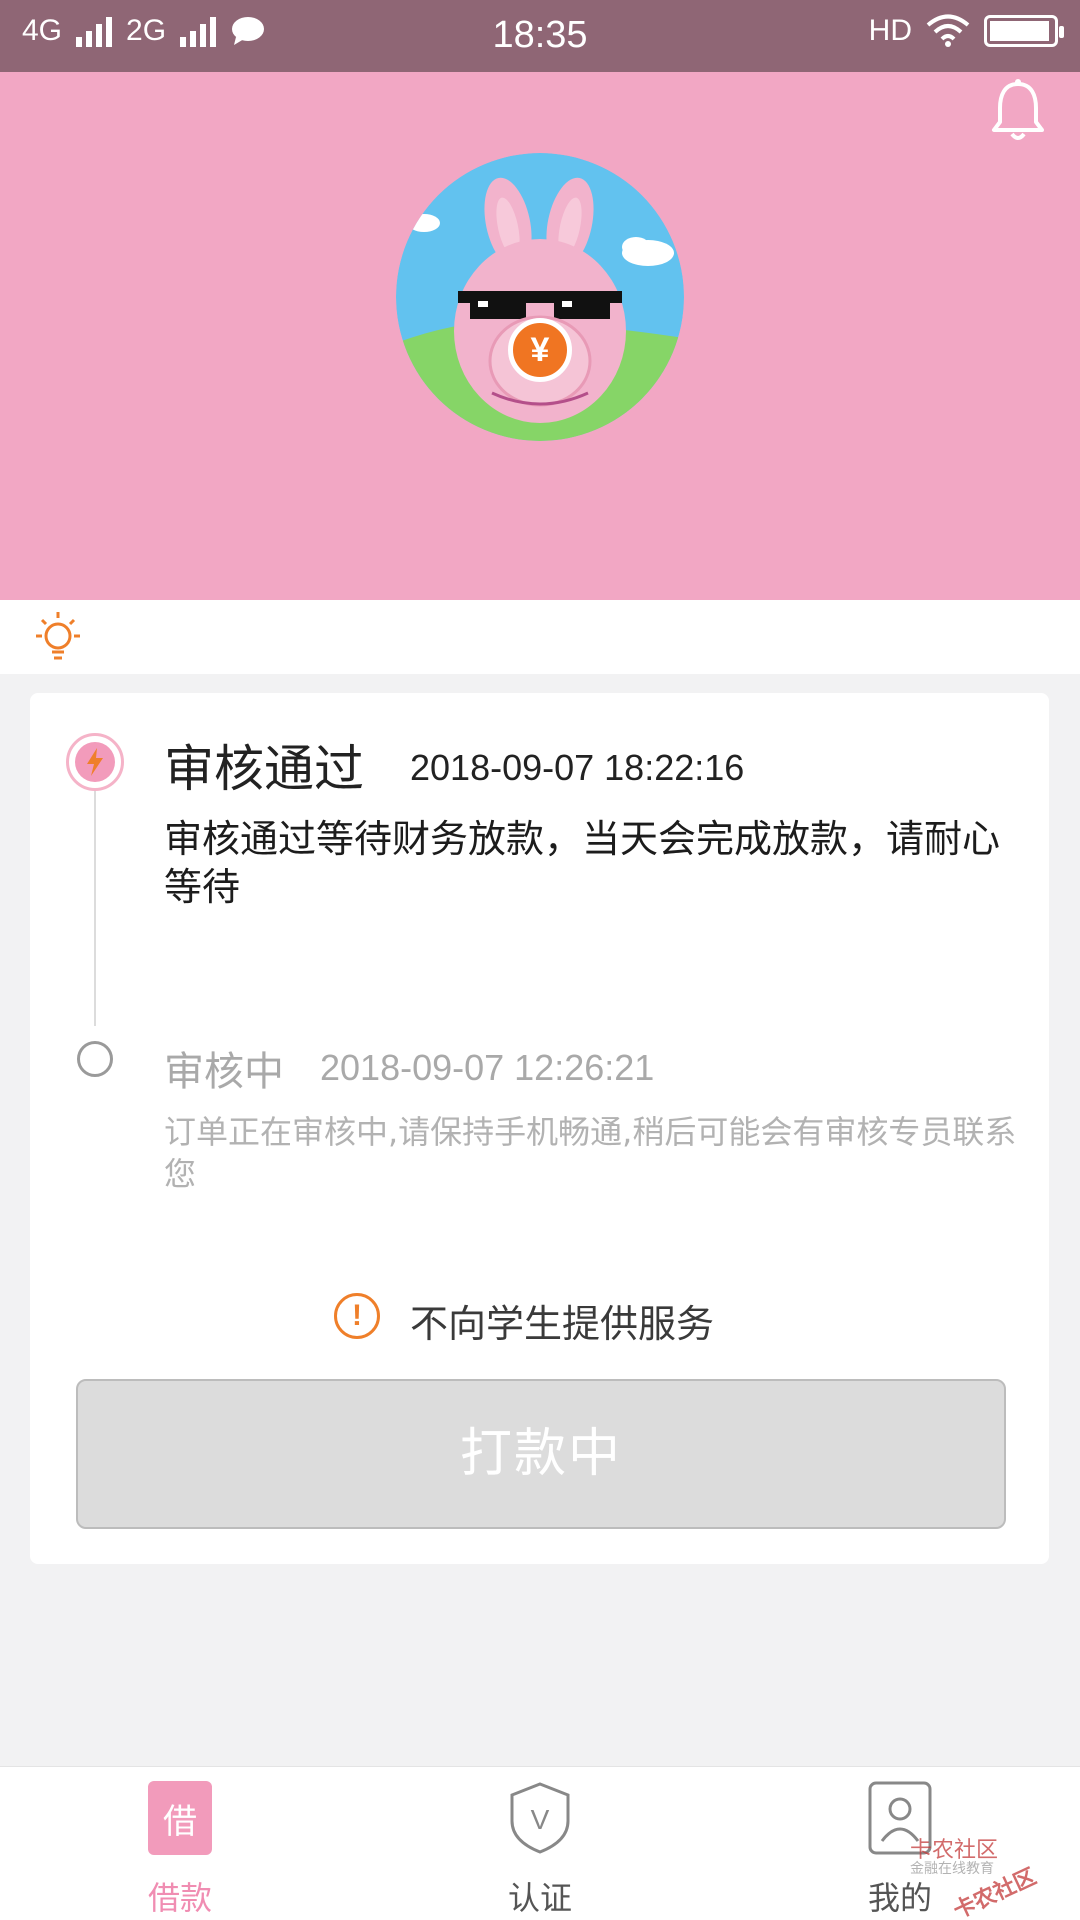  I want to click on lightning-icon, so click(95, 762).